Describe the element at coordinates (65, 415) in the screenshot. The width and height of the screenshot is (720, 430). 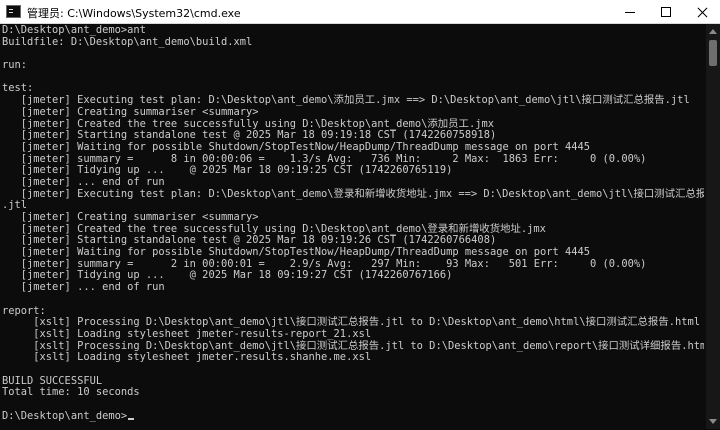
I see `terminal-line-text: D:\Desktop\ant_demo>` at that location.